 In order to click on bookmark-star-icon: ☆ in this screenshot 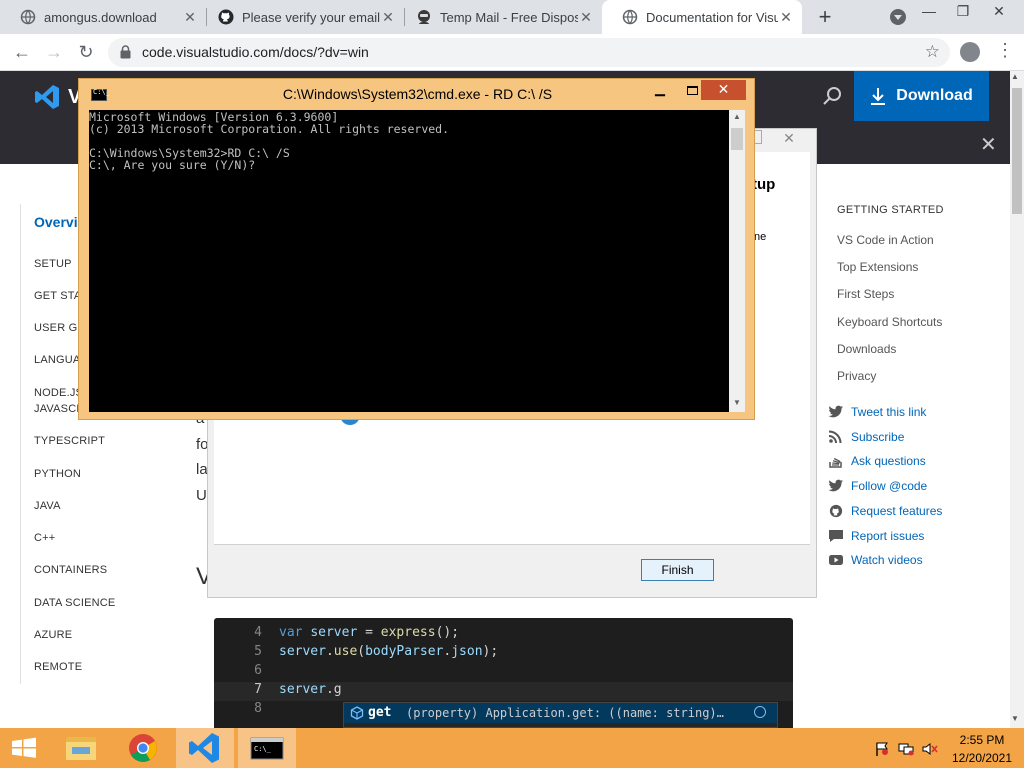, I will do `click(932, 52)`.